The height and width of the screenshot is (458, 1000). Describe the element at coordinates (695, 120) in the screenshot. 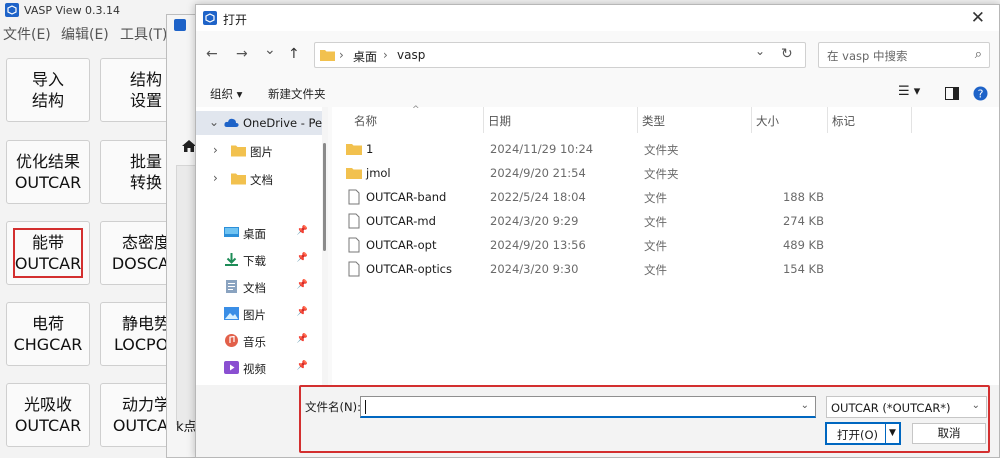

I see `column-header-type: 类型` at that location.